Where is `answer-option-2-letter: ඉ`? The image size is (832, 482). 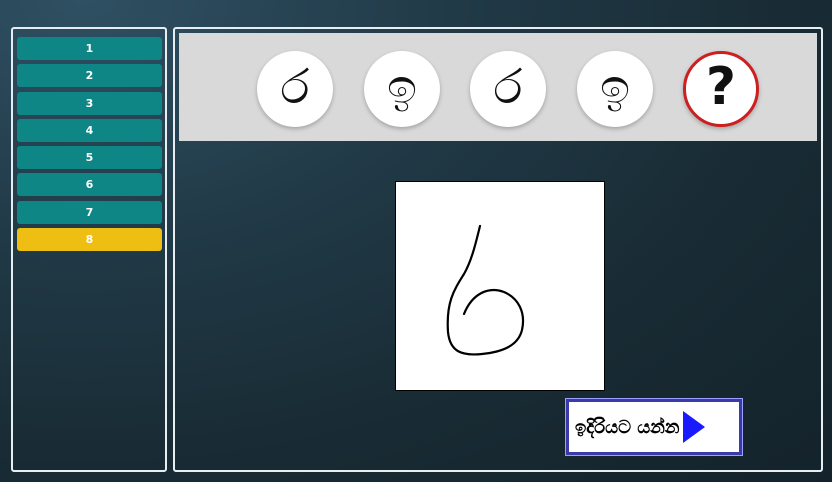
answer-option-2-letter: ඉ is located at coordinates (402, 87).